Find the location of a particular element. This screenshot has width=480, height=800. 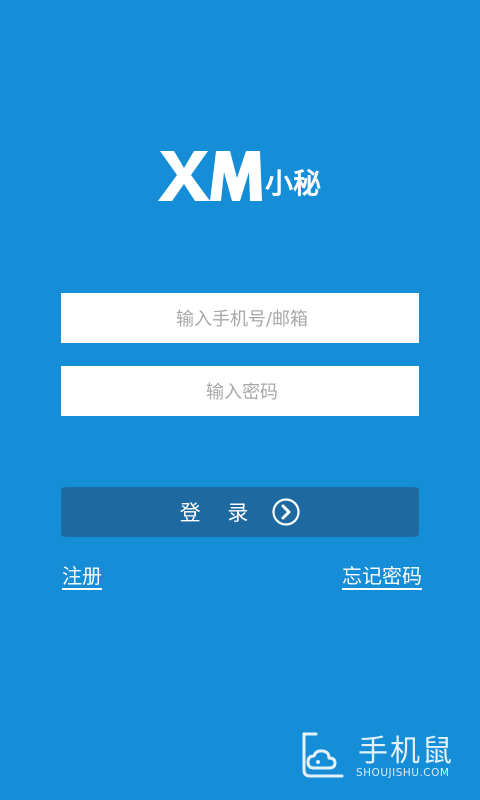

forgot-password-link: 忘记密码 is located at coordinates (382, 574).